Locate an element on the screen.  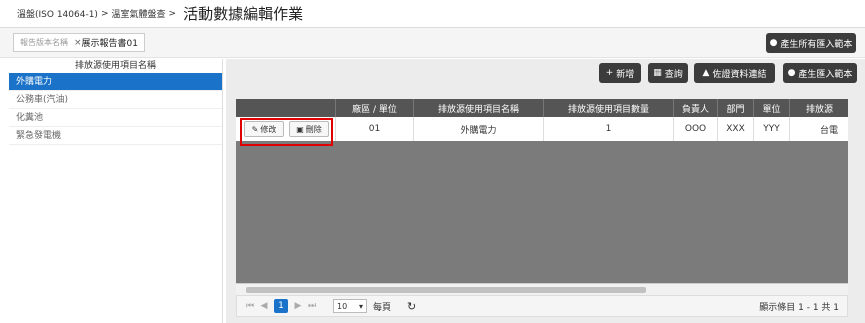
cell-owner: OOO is located at coordinates (696, 129).